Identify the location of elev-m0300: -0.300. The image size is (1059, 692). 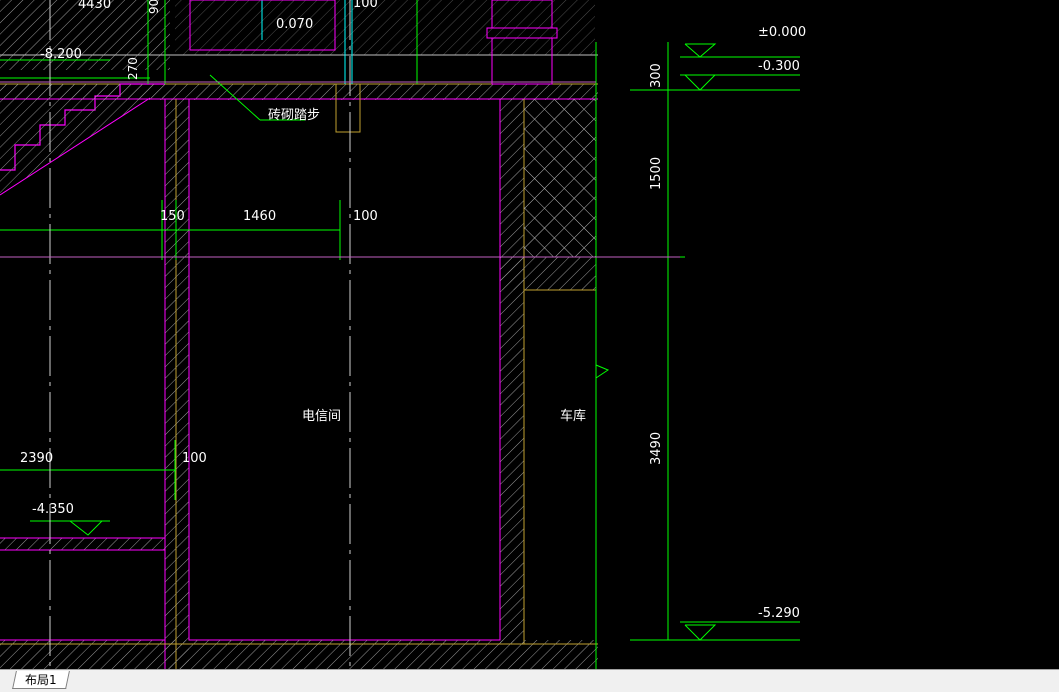
(779, 66).